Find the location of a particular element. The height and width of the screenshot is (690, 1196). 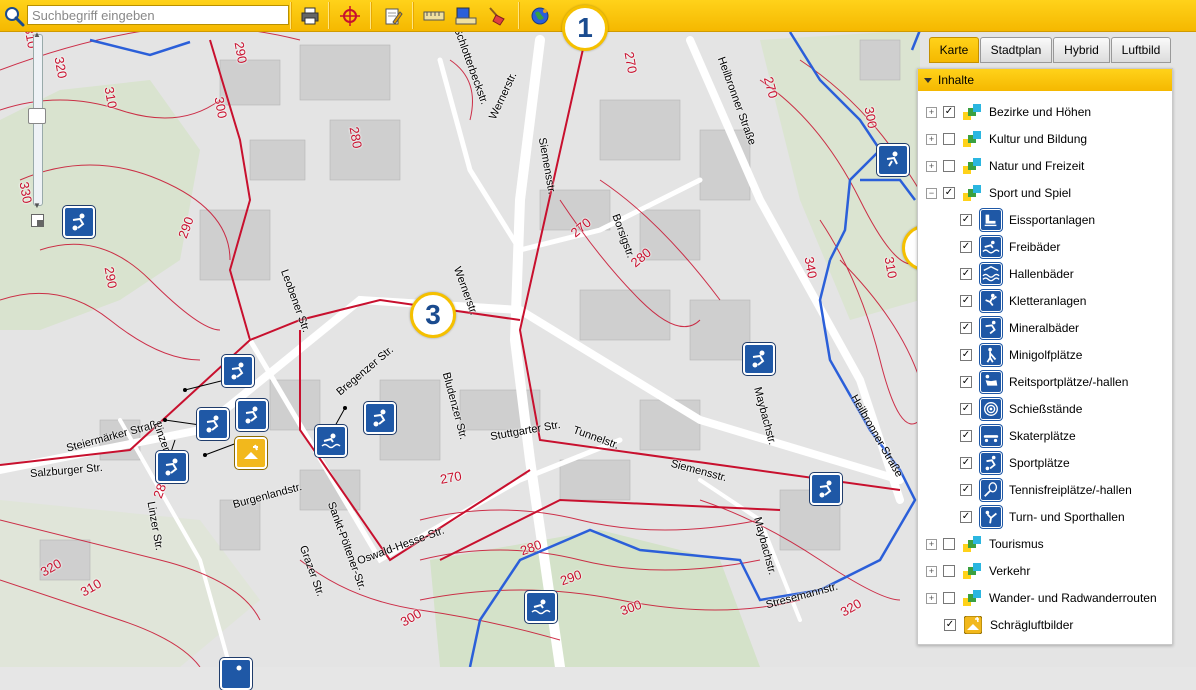

layer-row: + Kultur und Bildung is located at coordinates (1006, 139).